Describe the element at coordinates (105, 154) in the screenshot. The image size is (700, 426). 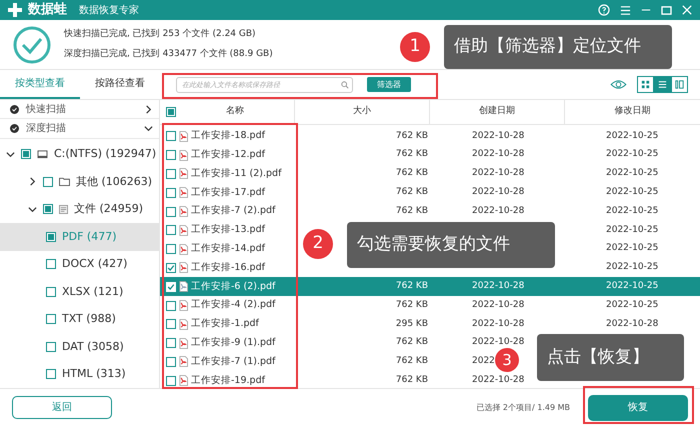
I see `tree-label: C:(NTFS) (192947)` at that location.